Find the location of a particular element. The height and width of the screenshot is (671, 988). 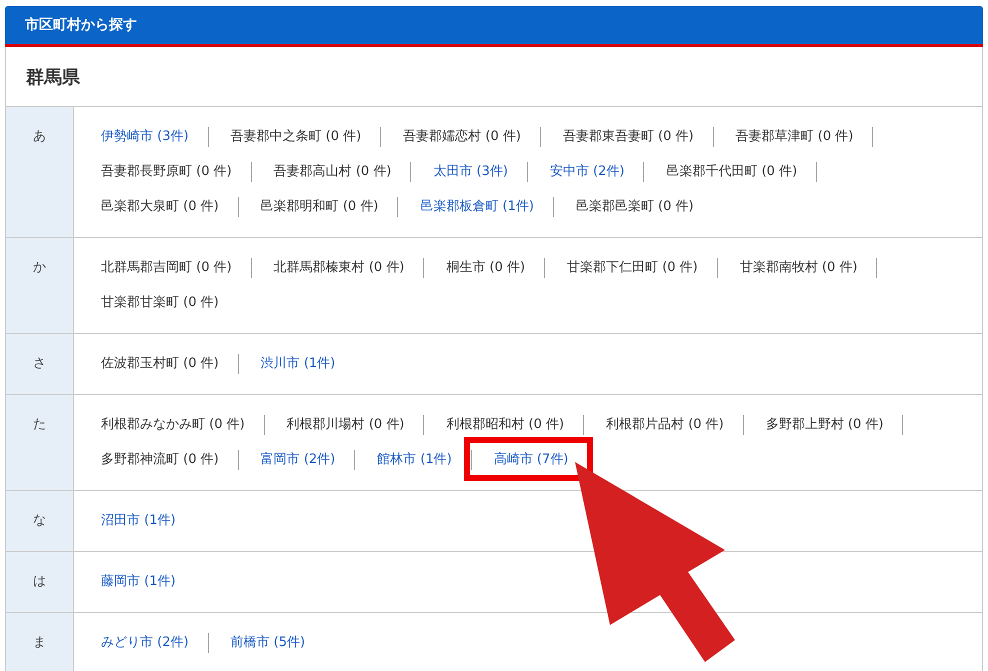

city-label: 桐生市 (0 件) is located at coordinates (486, 268).